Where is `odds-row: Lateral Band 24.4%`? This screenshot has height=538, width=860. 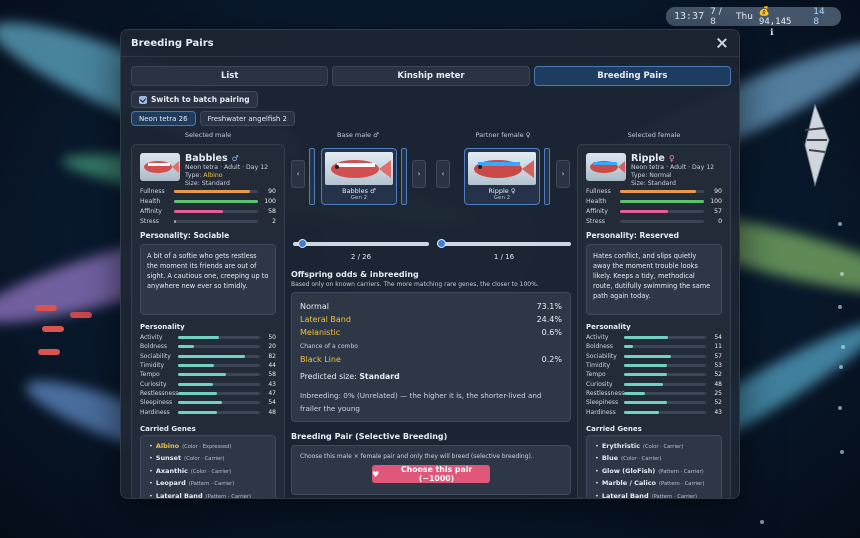 odds-row: Lateral Band 24.4% is located at coordinates (431, 319).